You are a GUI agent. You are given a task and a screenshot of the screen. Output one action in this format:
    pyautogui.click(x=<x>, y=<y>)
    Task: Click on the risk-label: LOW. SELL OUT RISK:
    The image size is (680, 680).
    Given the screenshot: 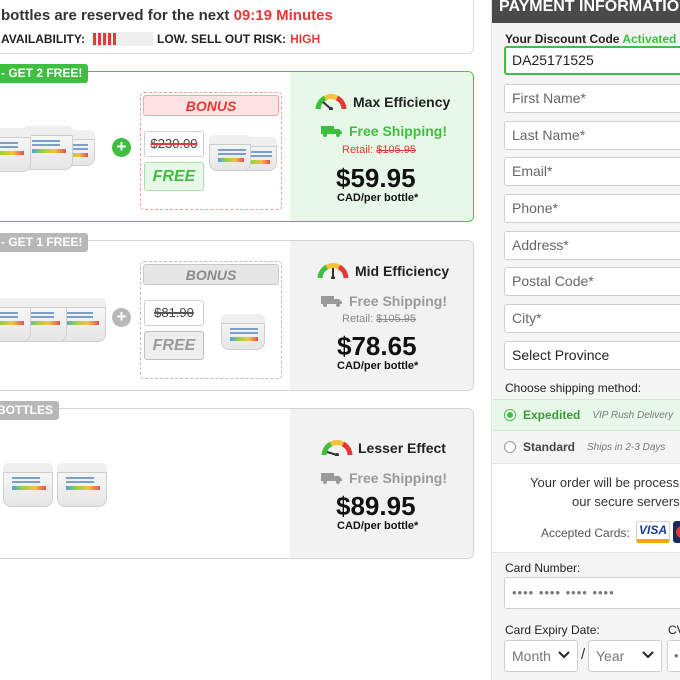 What is the action you would take?
    pyautogui.click(x=222, y=39)
    